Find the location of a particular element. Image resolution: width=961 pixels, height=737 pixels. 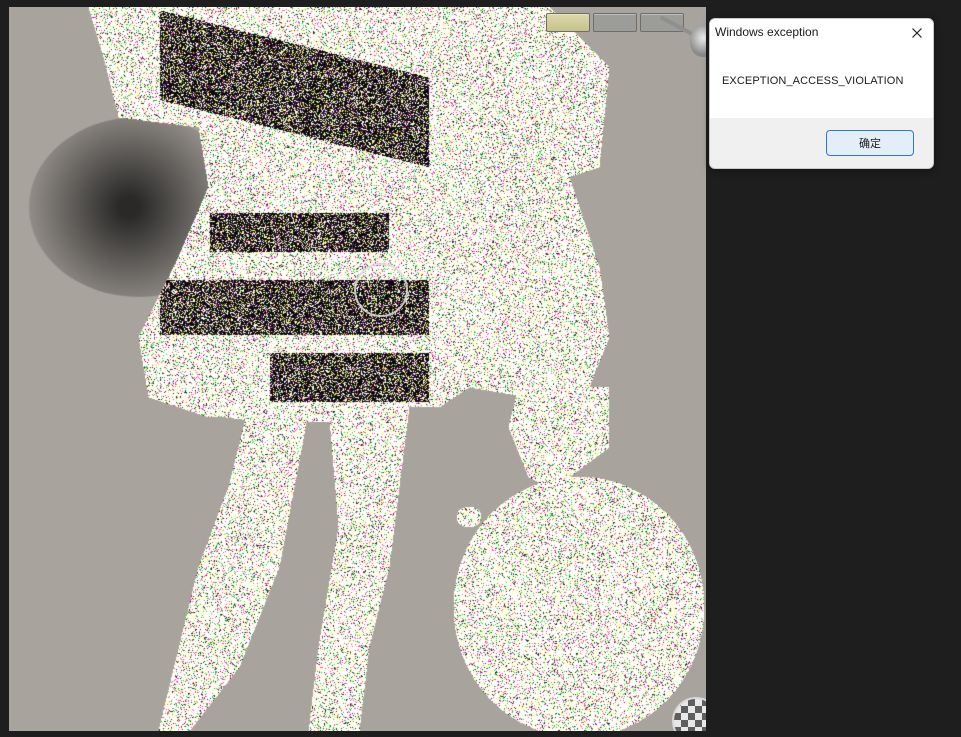

brush-cursor-icon is located at coordinates (381, 290).